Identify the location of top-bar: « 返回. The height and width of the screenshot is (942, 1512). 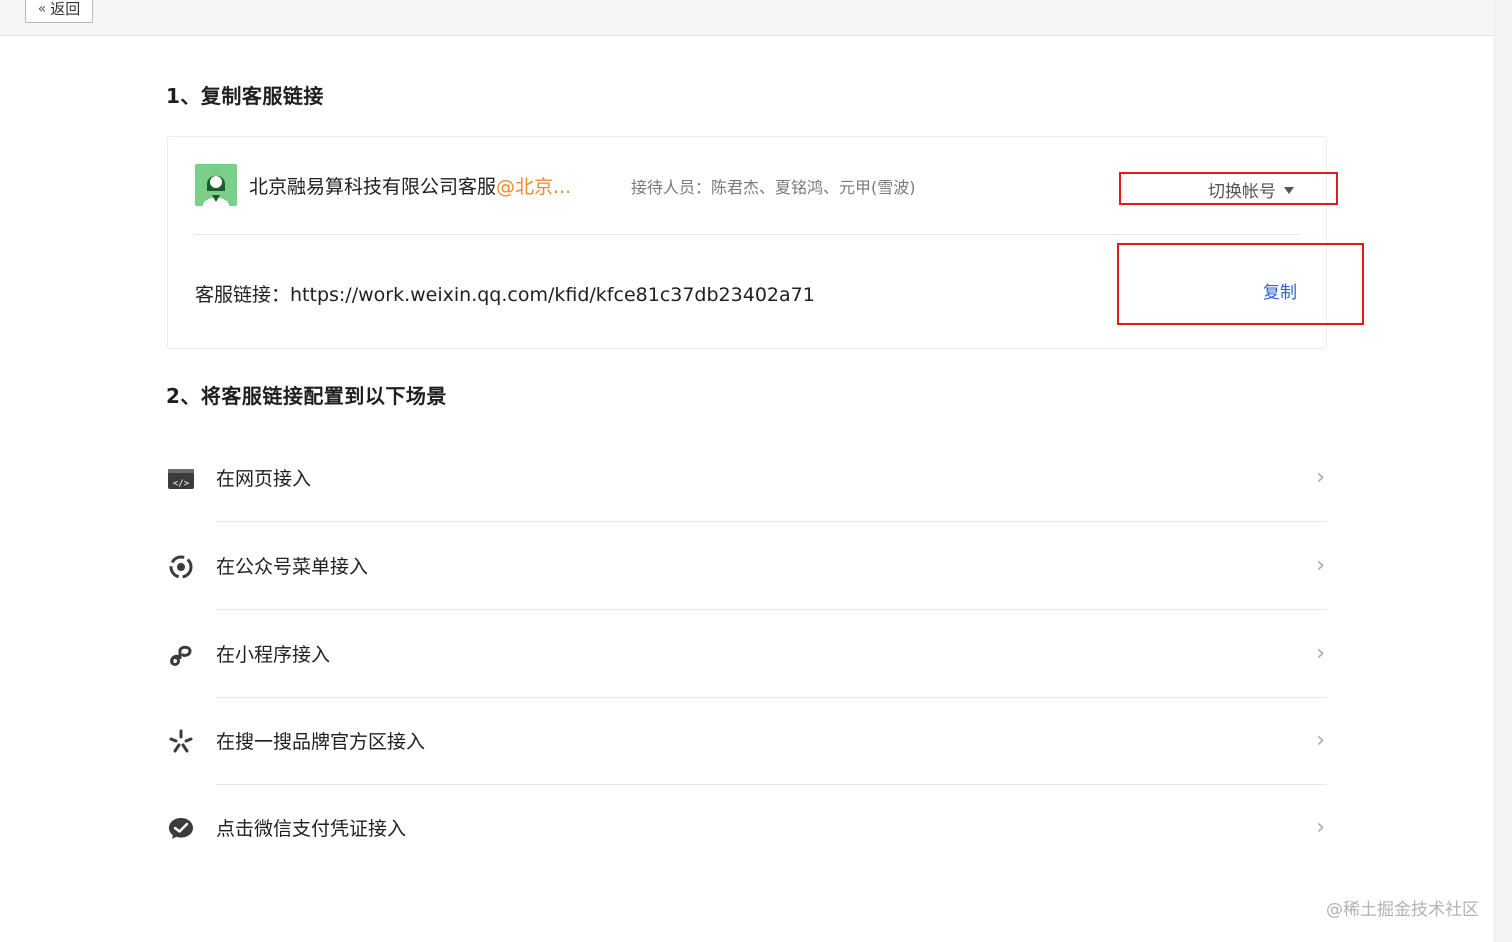
(747, 18).